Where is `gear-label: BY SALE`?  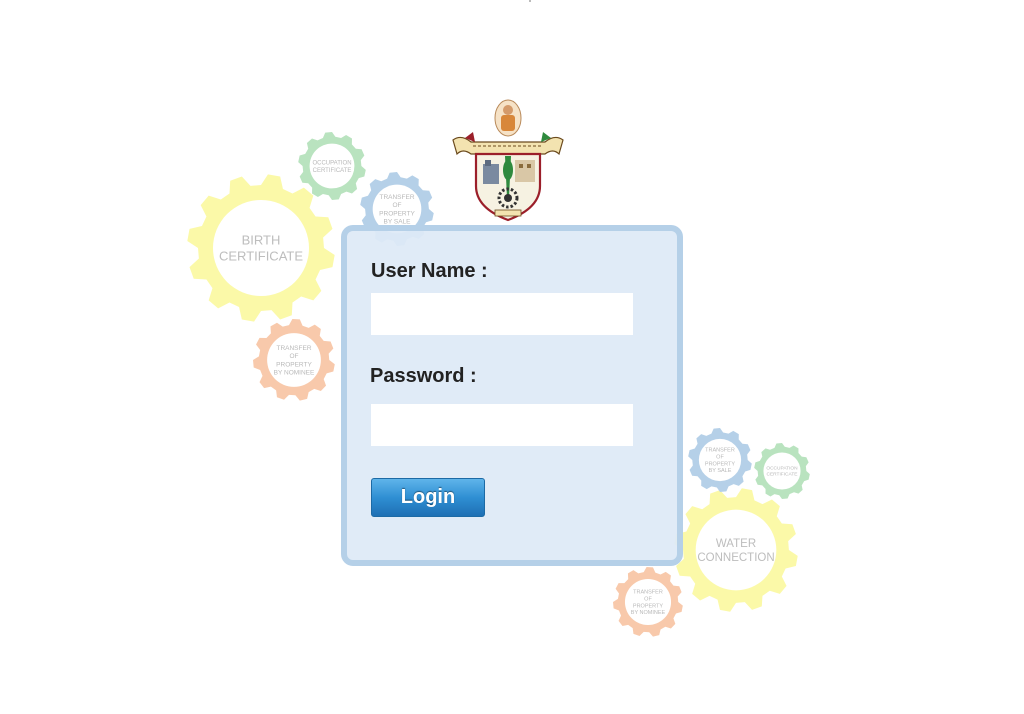
gear-label: BY SALE is located at coordinates (720, 471).